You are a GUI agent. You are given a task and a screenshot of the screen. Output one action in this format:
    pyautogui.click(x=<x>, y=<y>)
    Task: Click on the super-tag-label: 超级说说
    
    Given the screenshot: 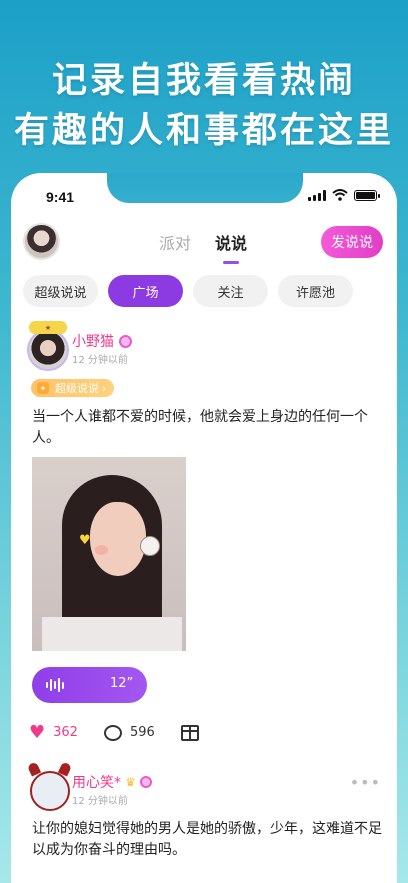 What is the action you would take?
    pyautogui.click(x=77, y=388)
    